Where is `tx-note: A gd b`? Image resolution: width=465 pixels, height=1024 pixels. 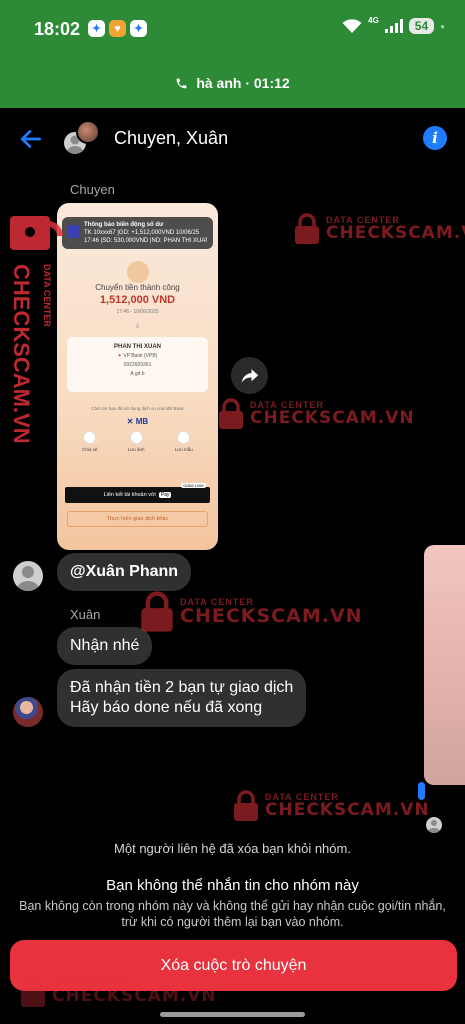
tx-note: A gd b is located at coordinates (137, 374).